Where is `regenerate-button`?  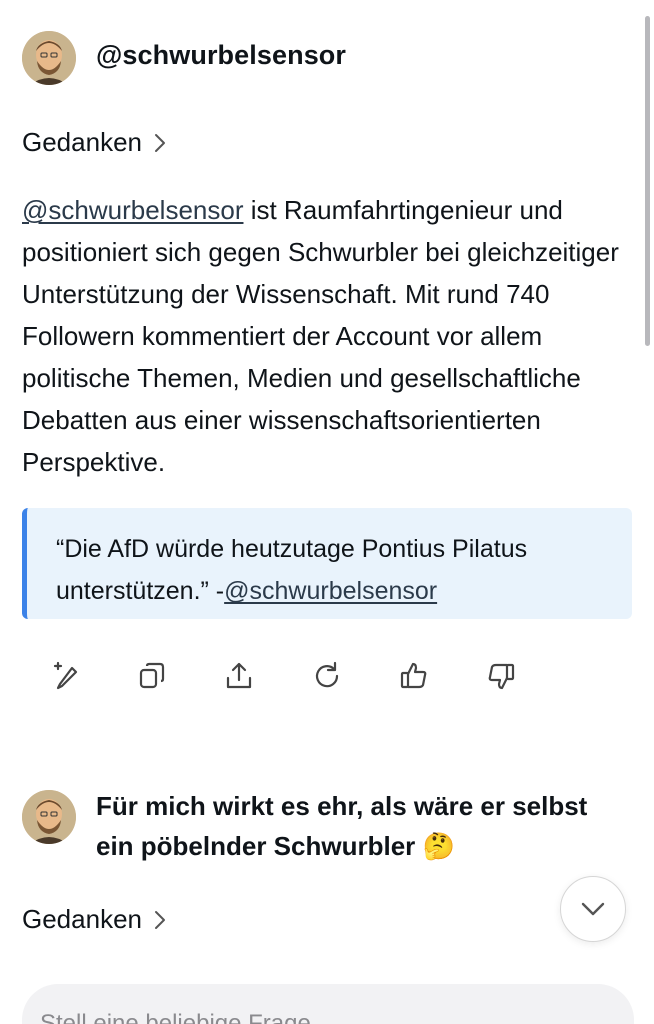 regenerate-button is located at coordinates (327, 676).